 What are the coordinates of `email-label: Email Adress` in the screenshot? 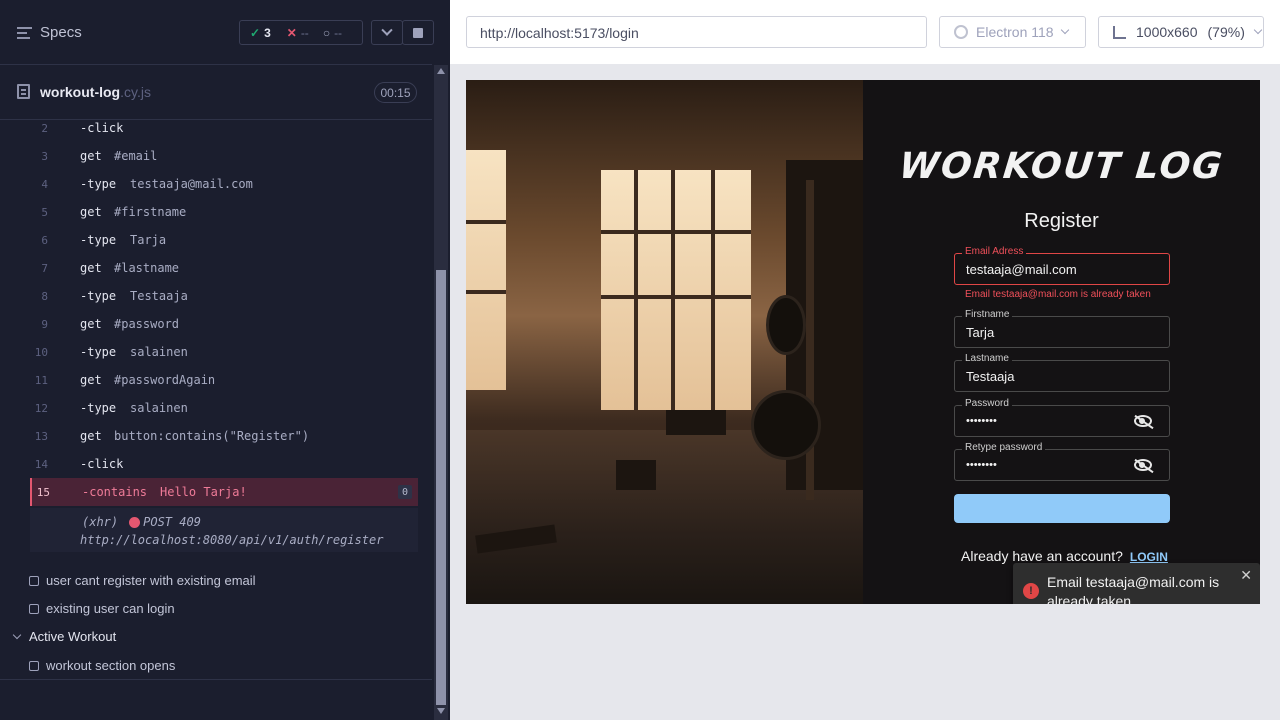 It's located at (994, 251).